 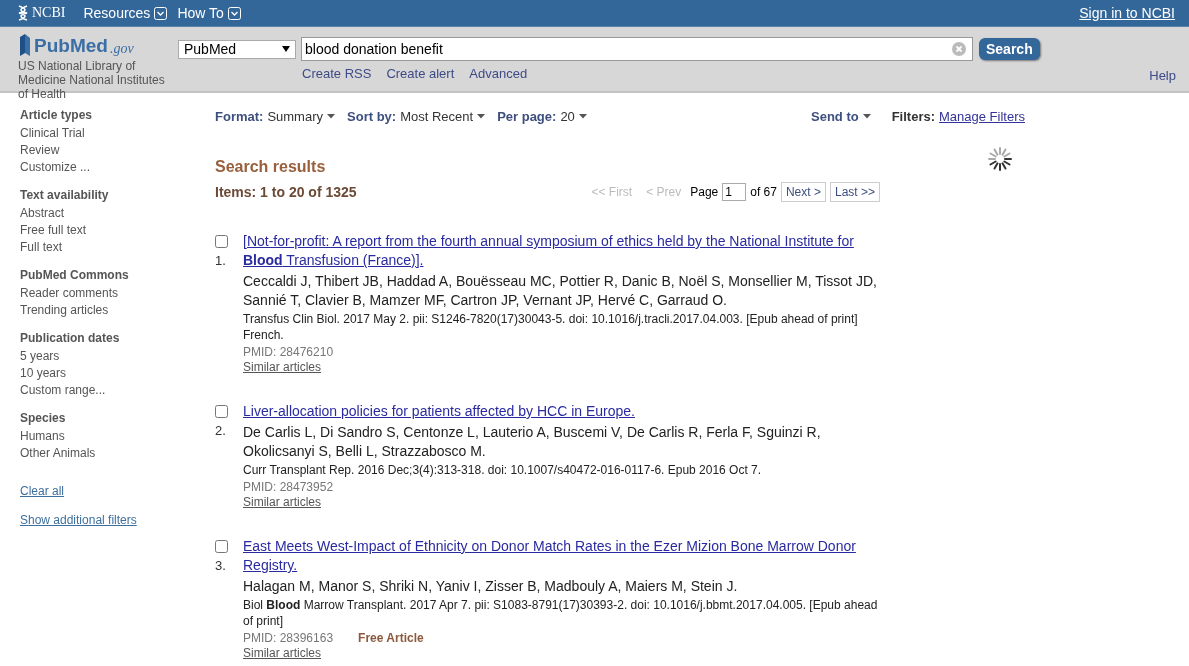 I want to click on results-heading: Search results, so click(x=271, y=167).